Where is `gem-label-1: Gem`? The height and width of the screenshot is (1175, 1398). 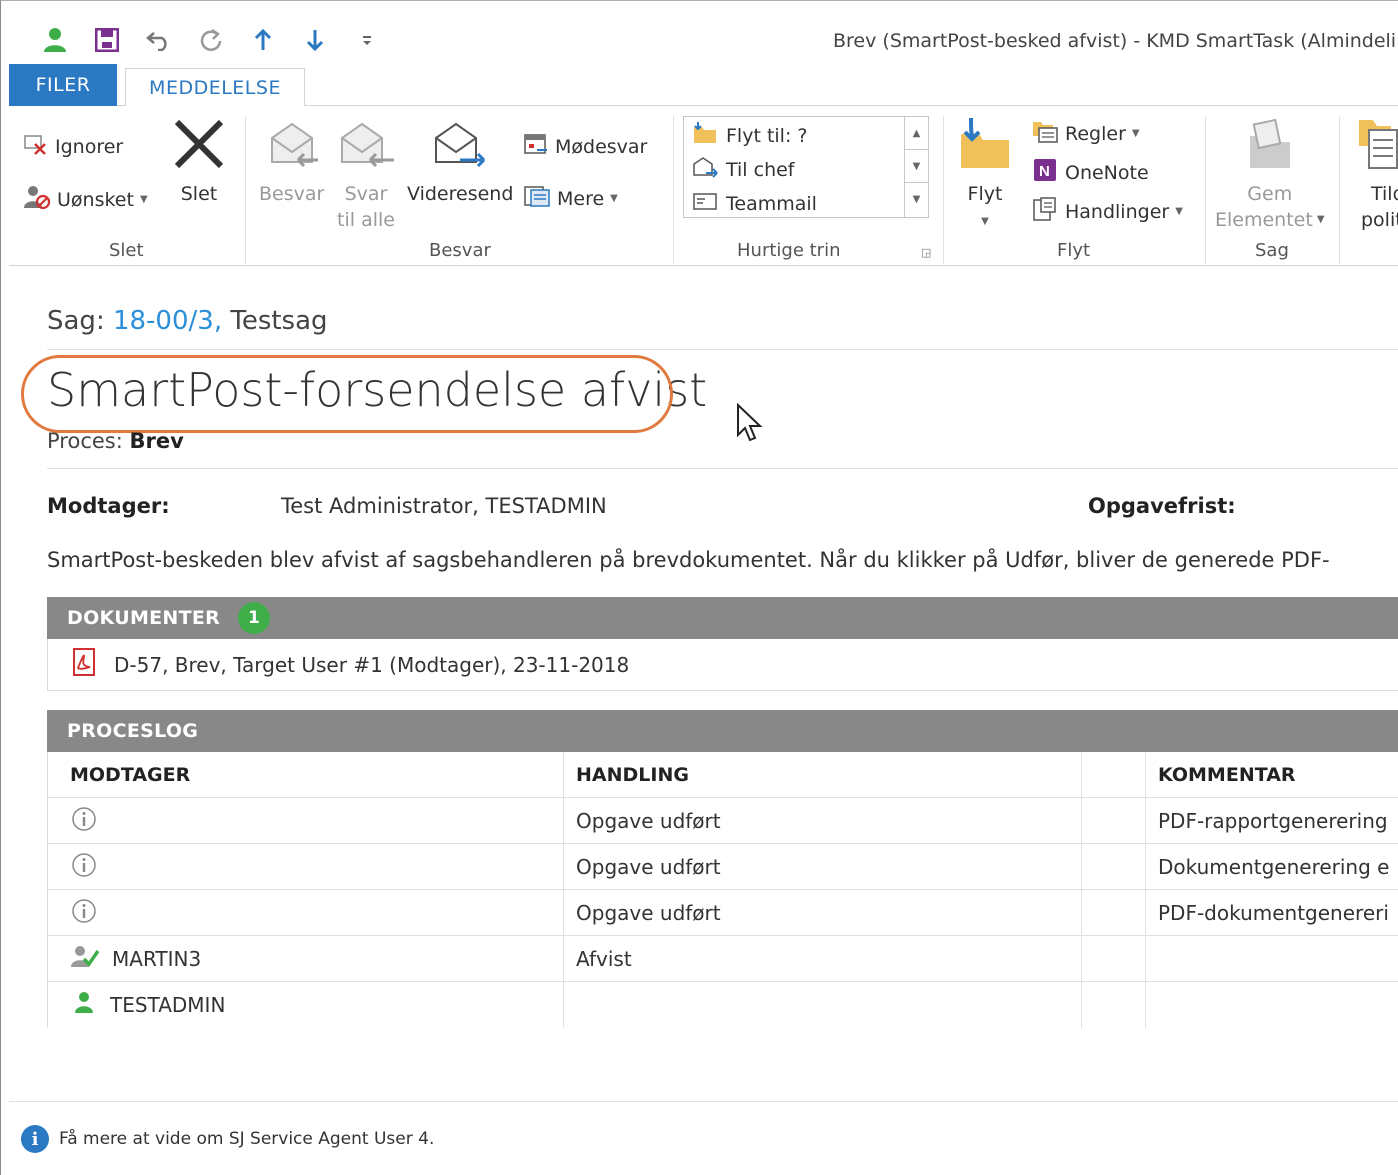 gem-label-1: Gem is located at coordinates (1270, 194).